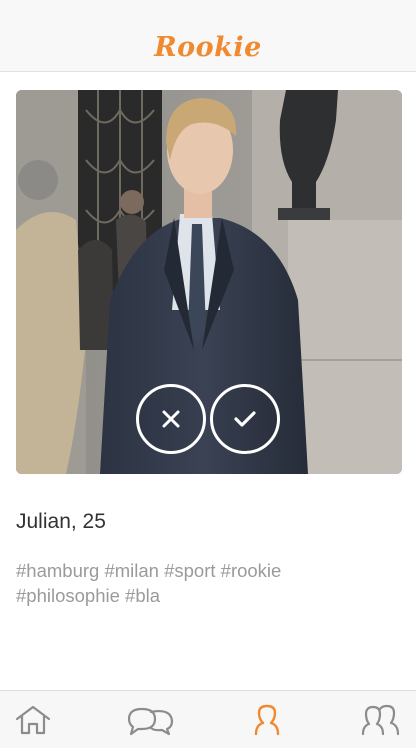 The image size is (416, 748). I want to click on reject-button, so click(171, 419).